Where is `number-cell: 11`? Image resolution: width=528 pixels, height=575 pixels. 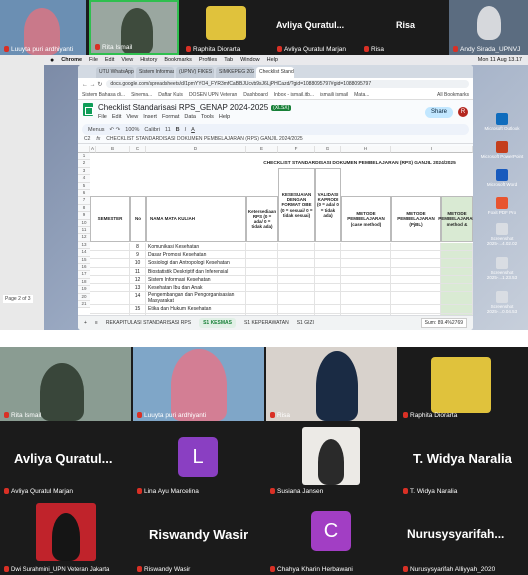 number-cell: 11 is located at coordinates (138, 271).